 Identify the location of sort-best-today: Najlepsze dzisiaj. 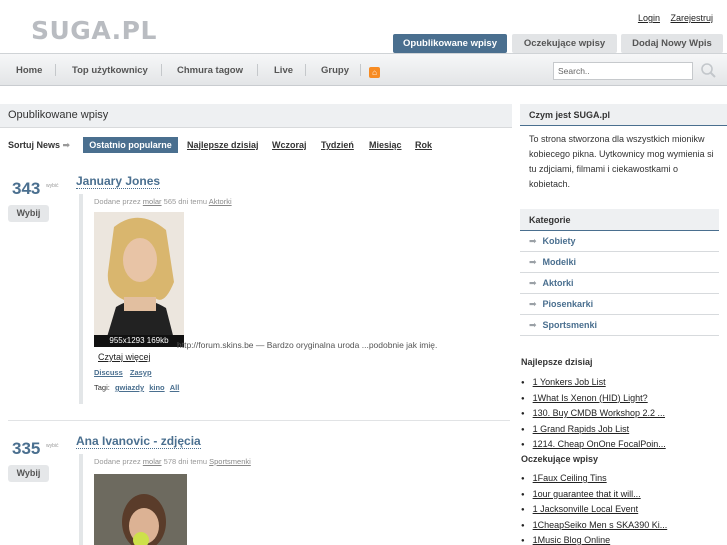
(223, 145).